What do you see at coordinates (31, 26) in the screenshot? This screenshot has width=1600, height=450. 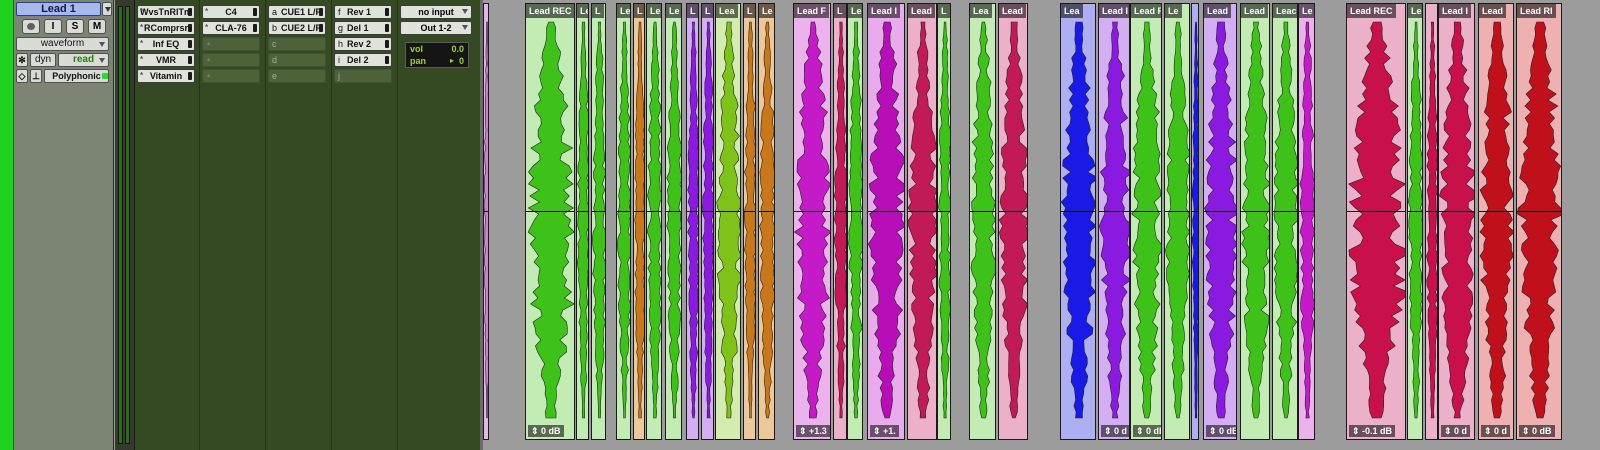 I see `record-enable-button` at bounding box center [31, 26].